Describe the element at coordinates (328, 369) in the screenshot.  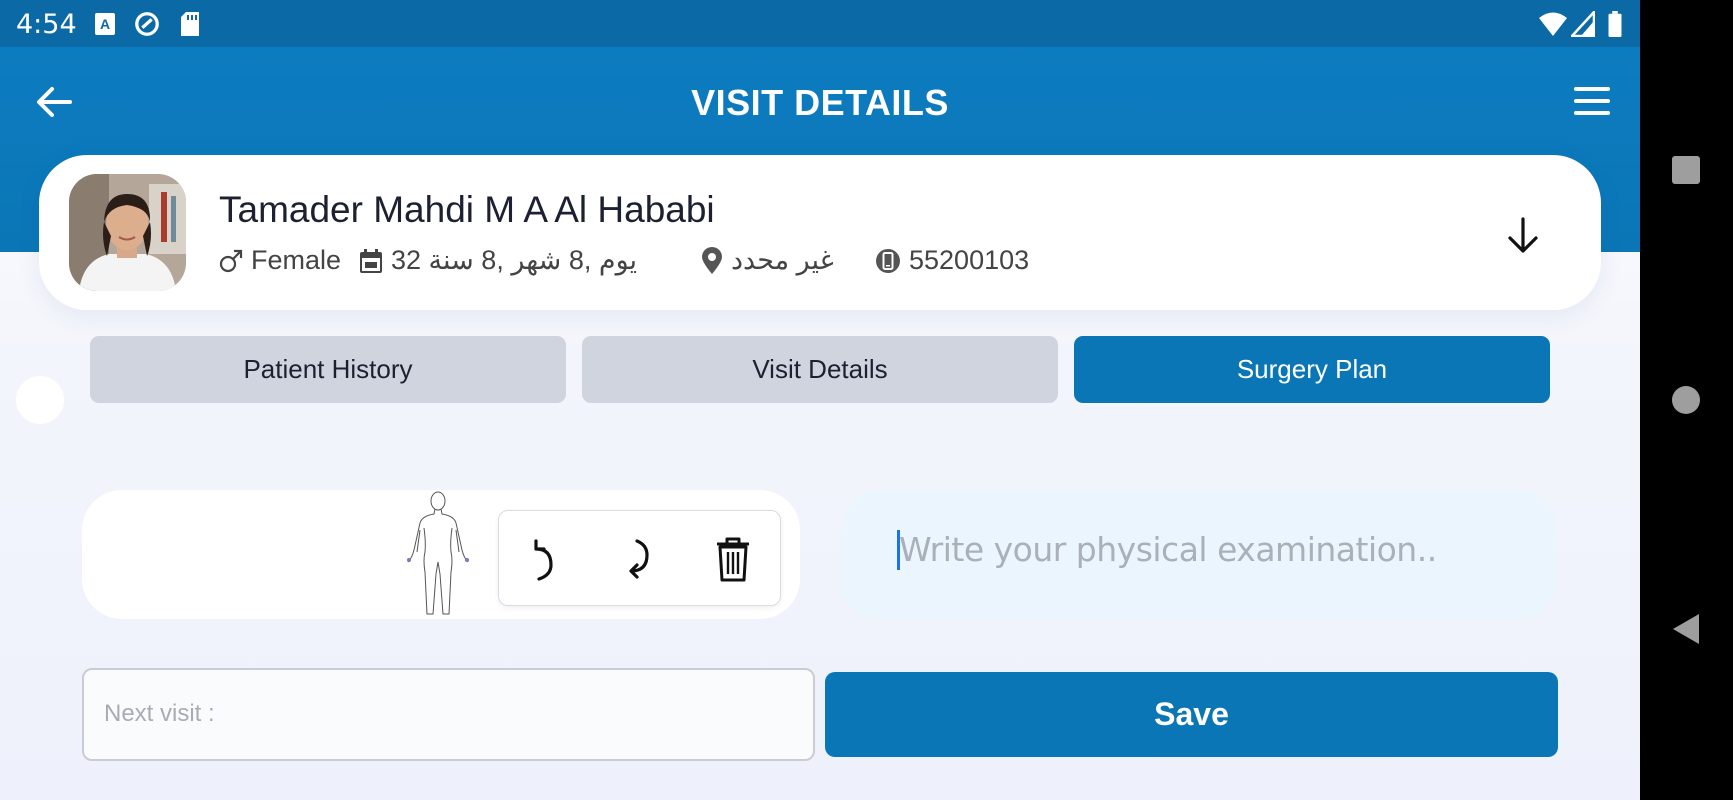
I see `tab-patient-history: Patient History` at that location.